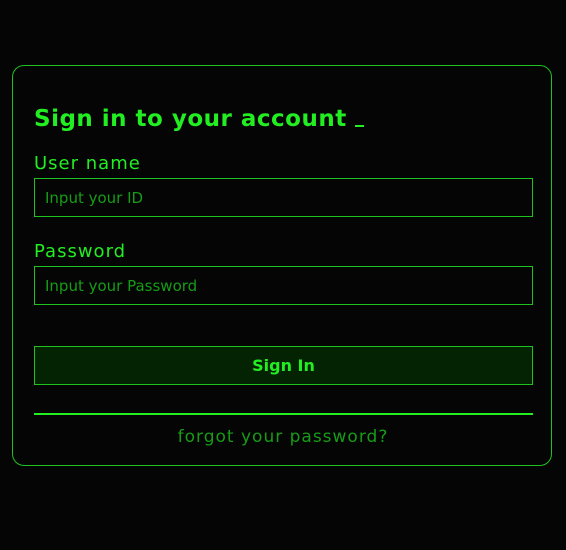 The width and height of the screenshot is (566, 550). Describe the element at coordinates (283, 365) in the screenshot. I see `sign-in-button: Sign In` at that location.